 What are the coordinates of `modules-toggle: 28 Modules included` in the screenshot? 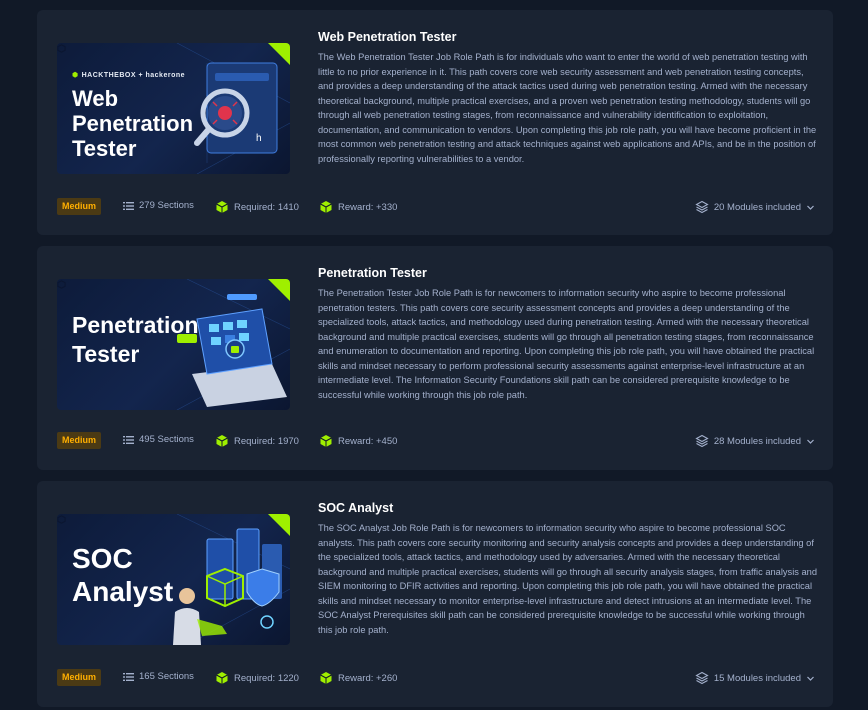 It's located at (755, 441).